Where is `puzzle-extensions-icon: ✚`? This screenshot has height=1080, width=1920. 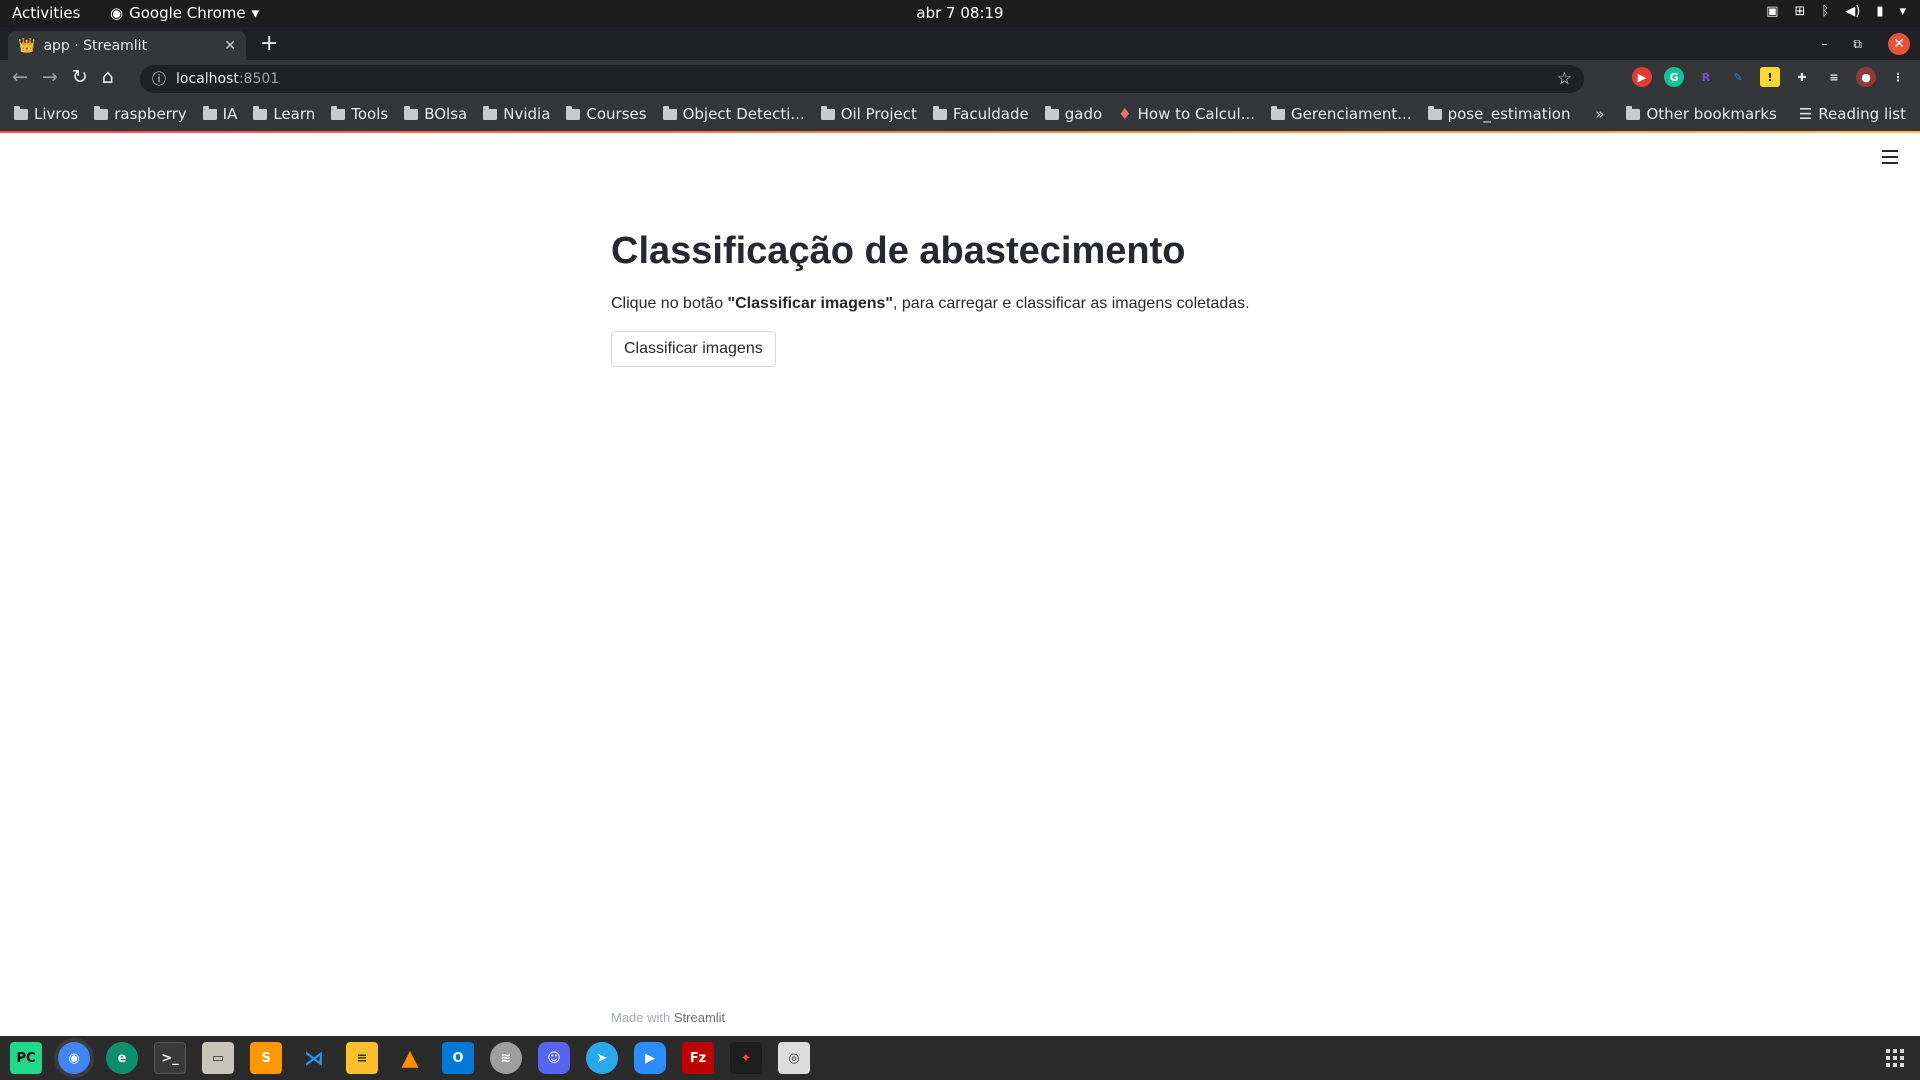
puzzle-extensions-icon: ✚ is located at coordinates (1802, 77).